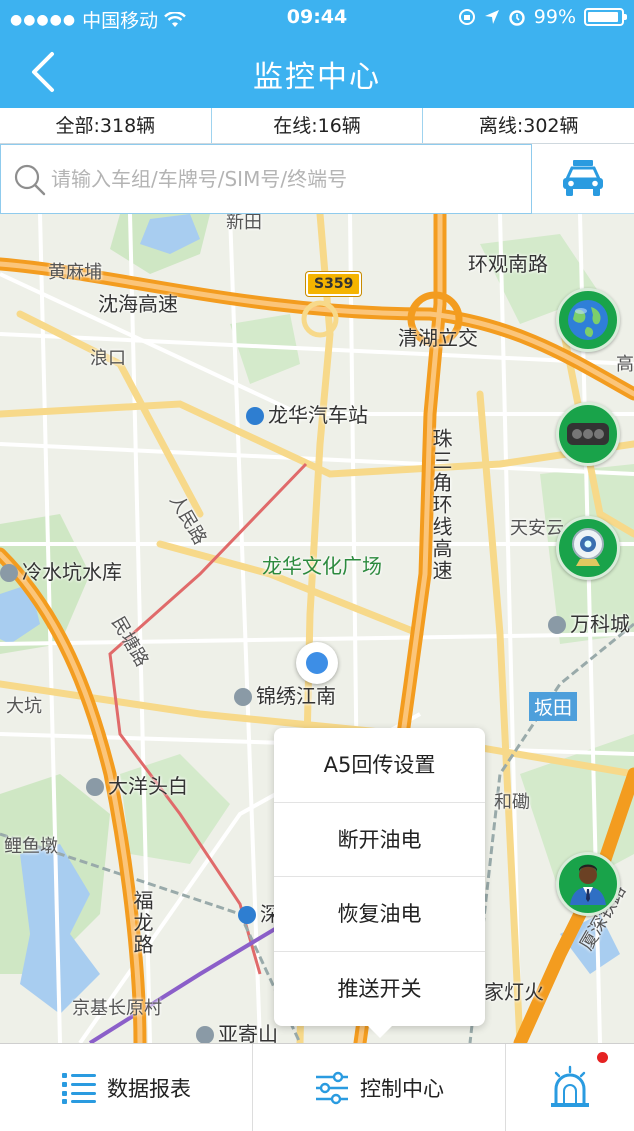  I want to click on map-label: 京基长原村, so click(117, 1008).